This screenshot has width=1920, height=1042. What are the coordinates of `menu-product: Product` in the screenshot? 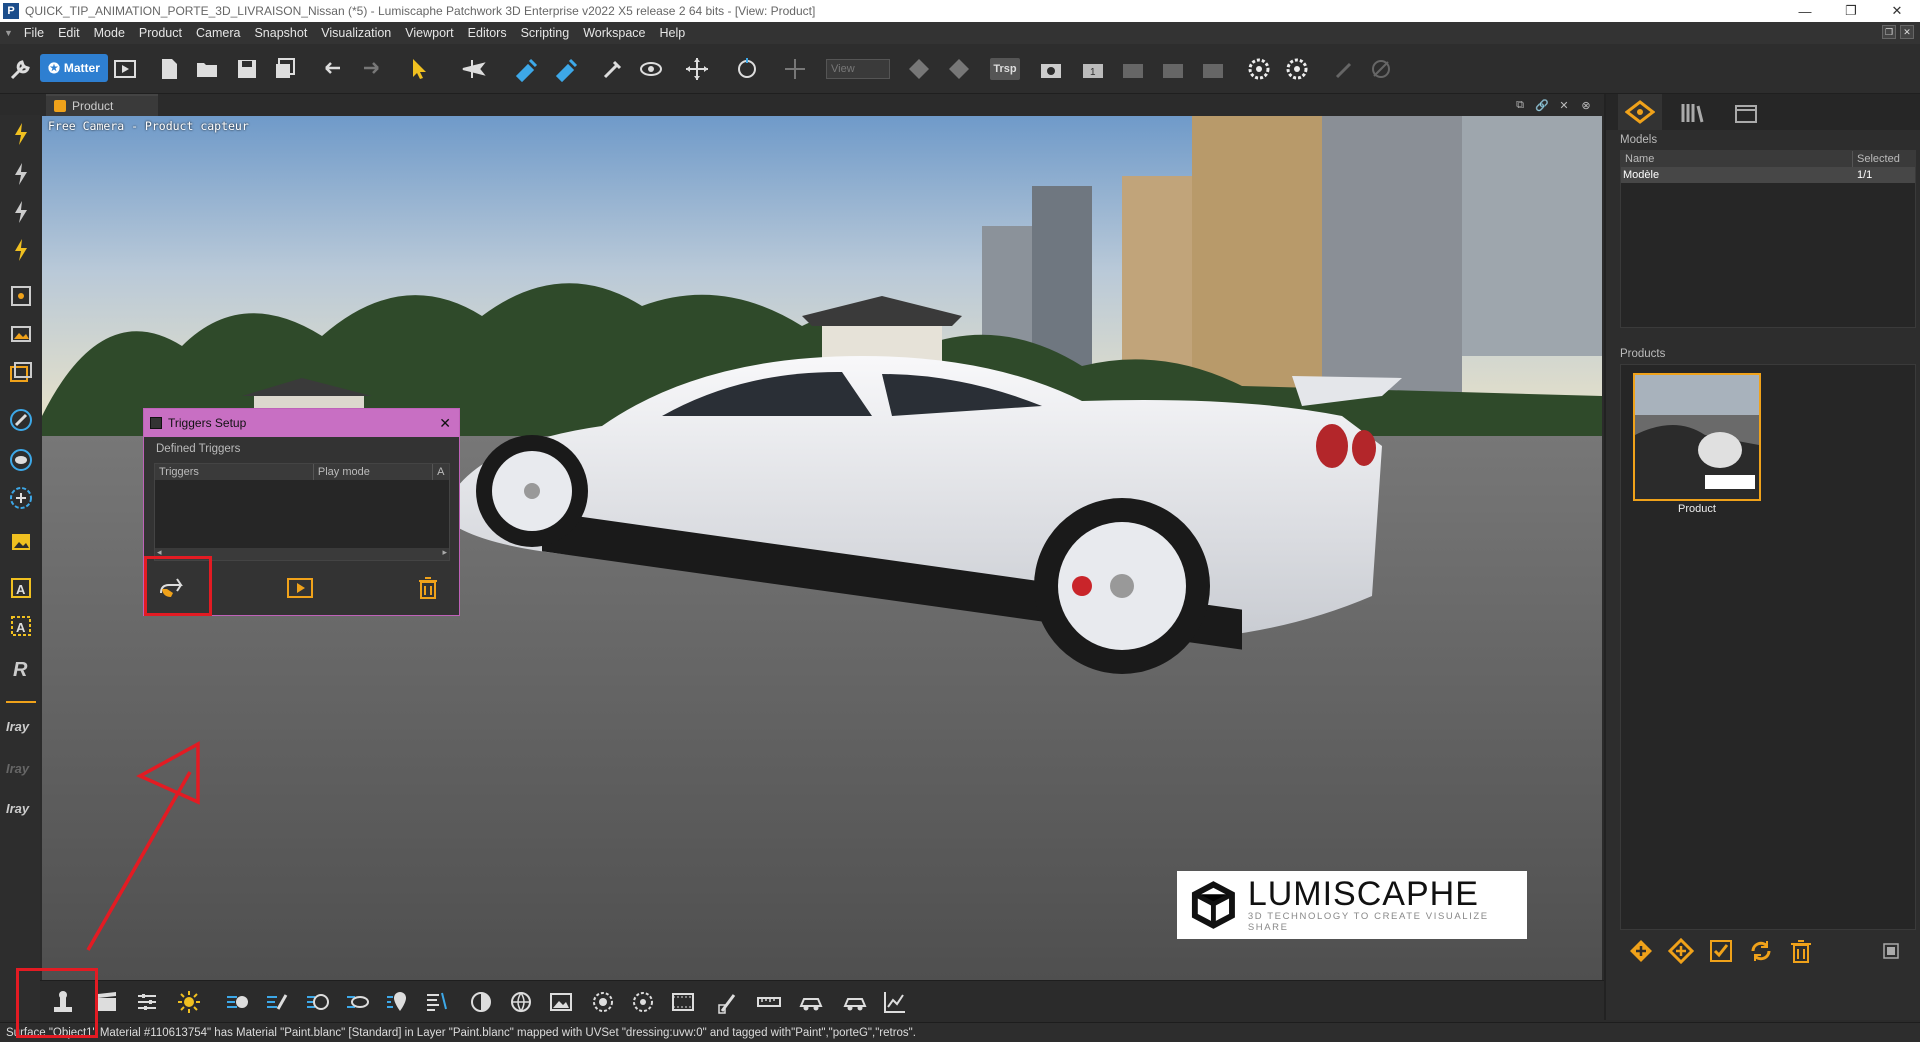 It's located at (160, 33).